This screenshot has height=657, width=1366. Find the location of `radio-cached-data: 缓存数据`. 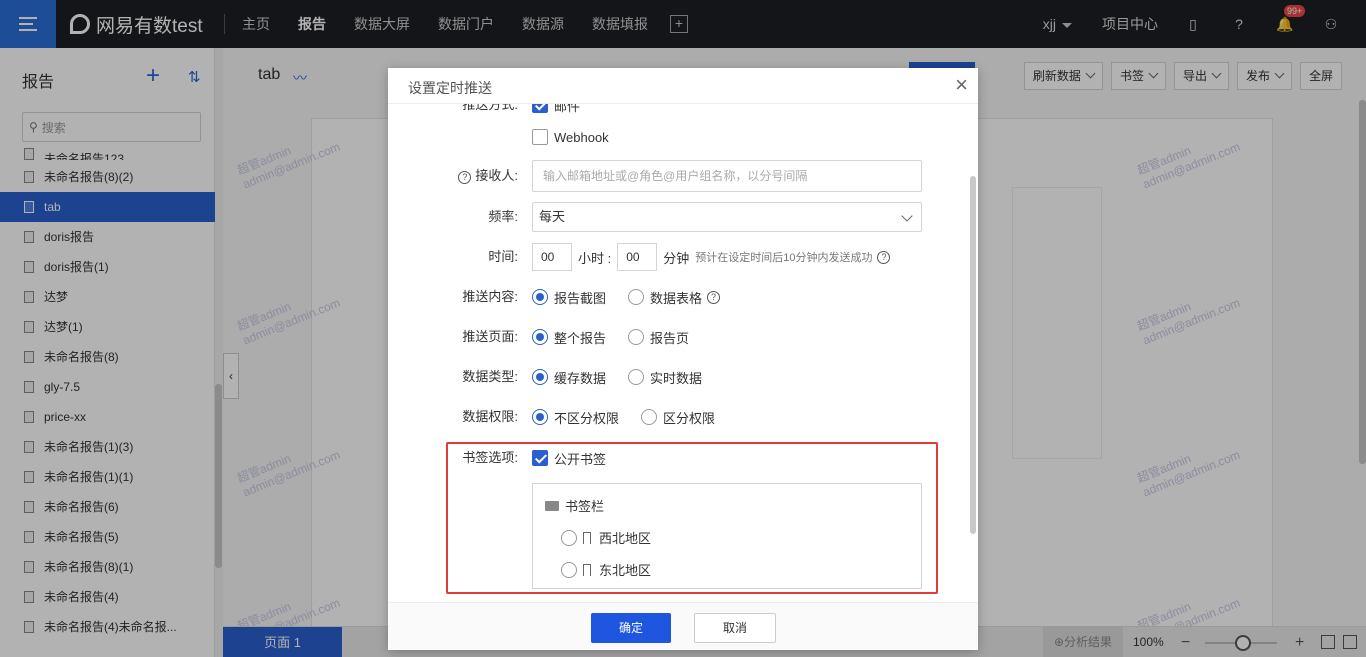

radio-cached-data: 缓存数据 is located at coordinates (569, 377).